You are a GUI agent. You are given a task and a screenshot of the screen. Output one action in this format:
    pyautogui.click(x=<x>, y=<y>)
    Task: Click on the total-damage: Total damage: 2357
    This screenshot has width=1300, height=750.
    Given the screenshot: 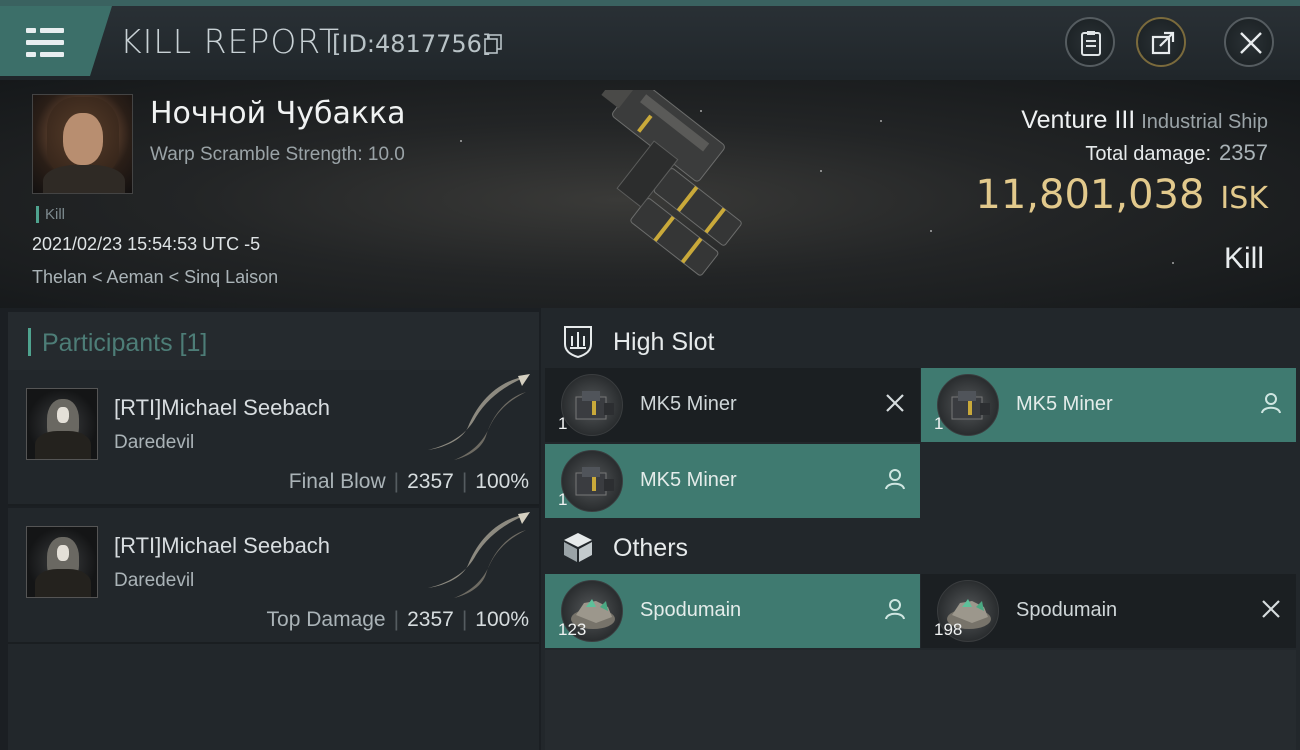 What is the action you would take?
    pyautogui.click(x=1176, y=152)
    